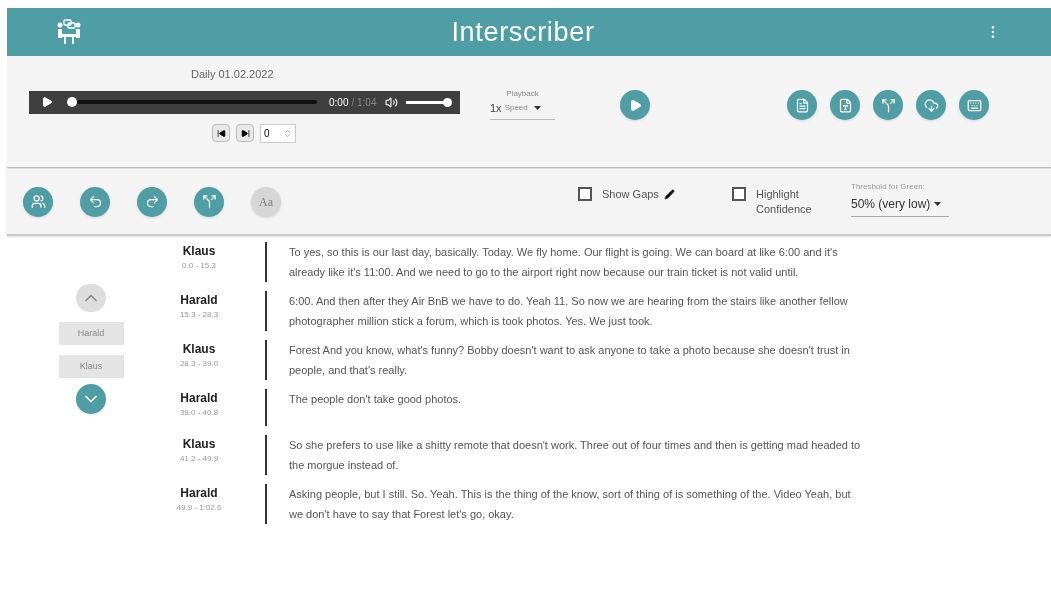 This screenshot has height=610, width=1051. I want to click on download-button, so click(931, 105).